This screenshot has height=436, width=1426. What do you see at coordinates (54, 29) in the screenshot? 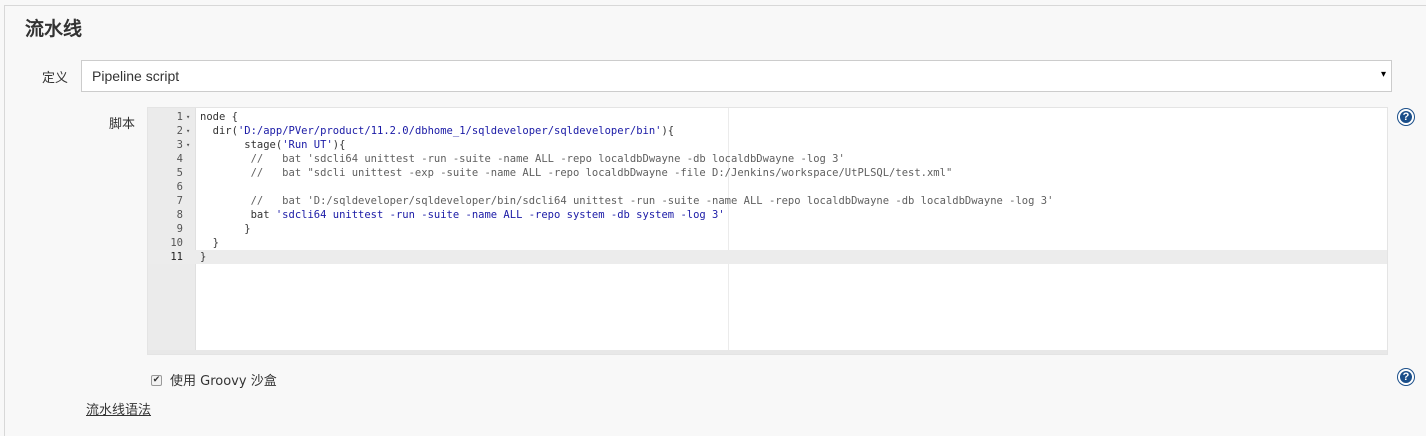
I see `section-title: 流水线` at bounding box center [54, 29].